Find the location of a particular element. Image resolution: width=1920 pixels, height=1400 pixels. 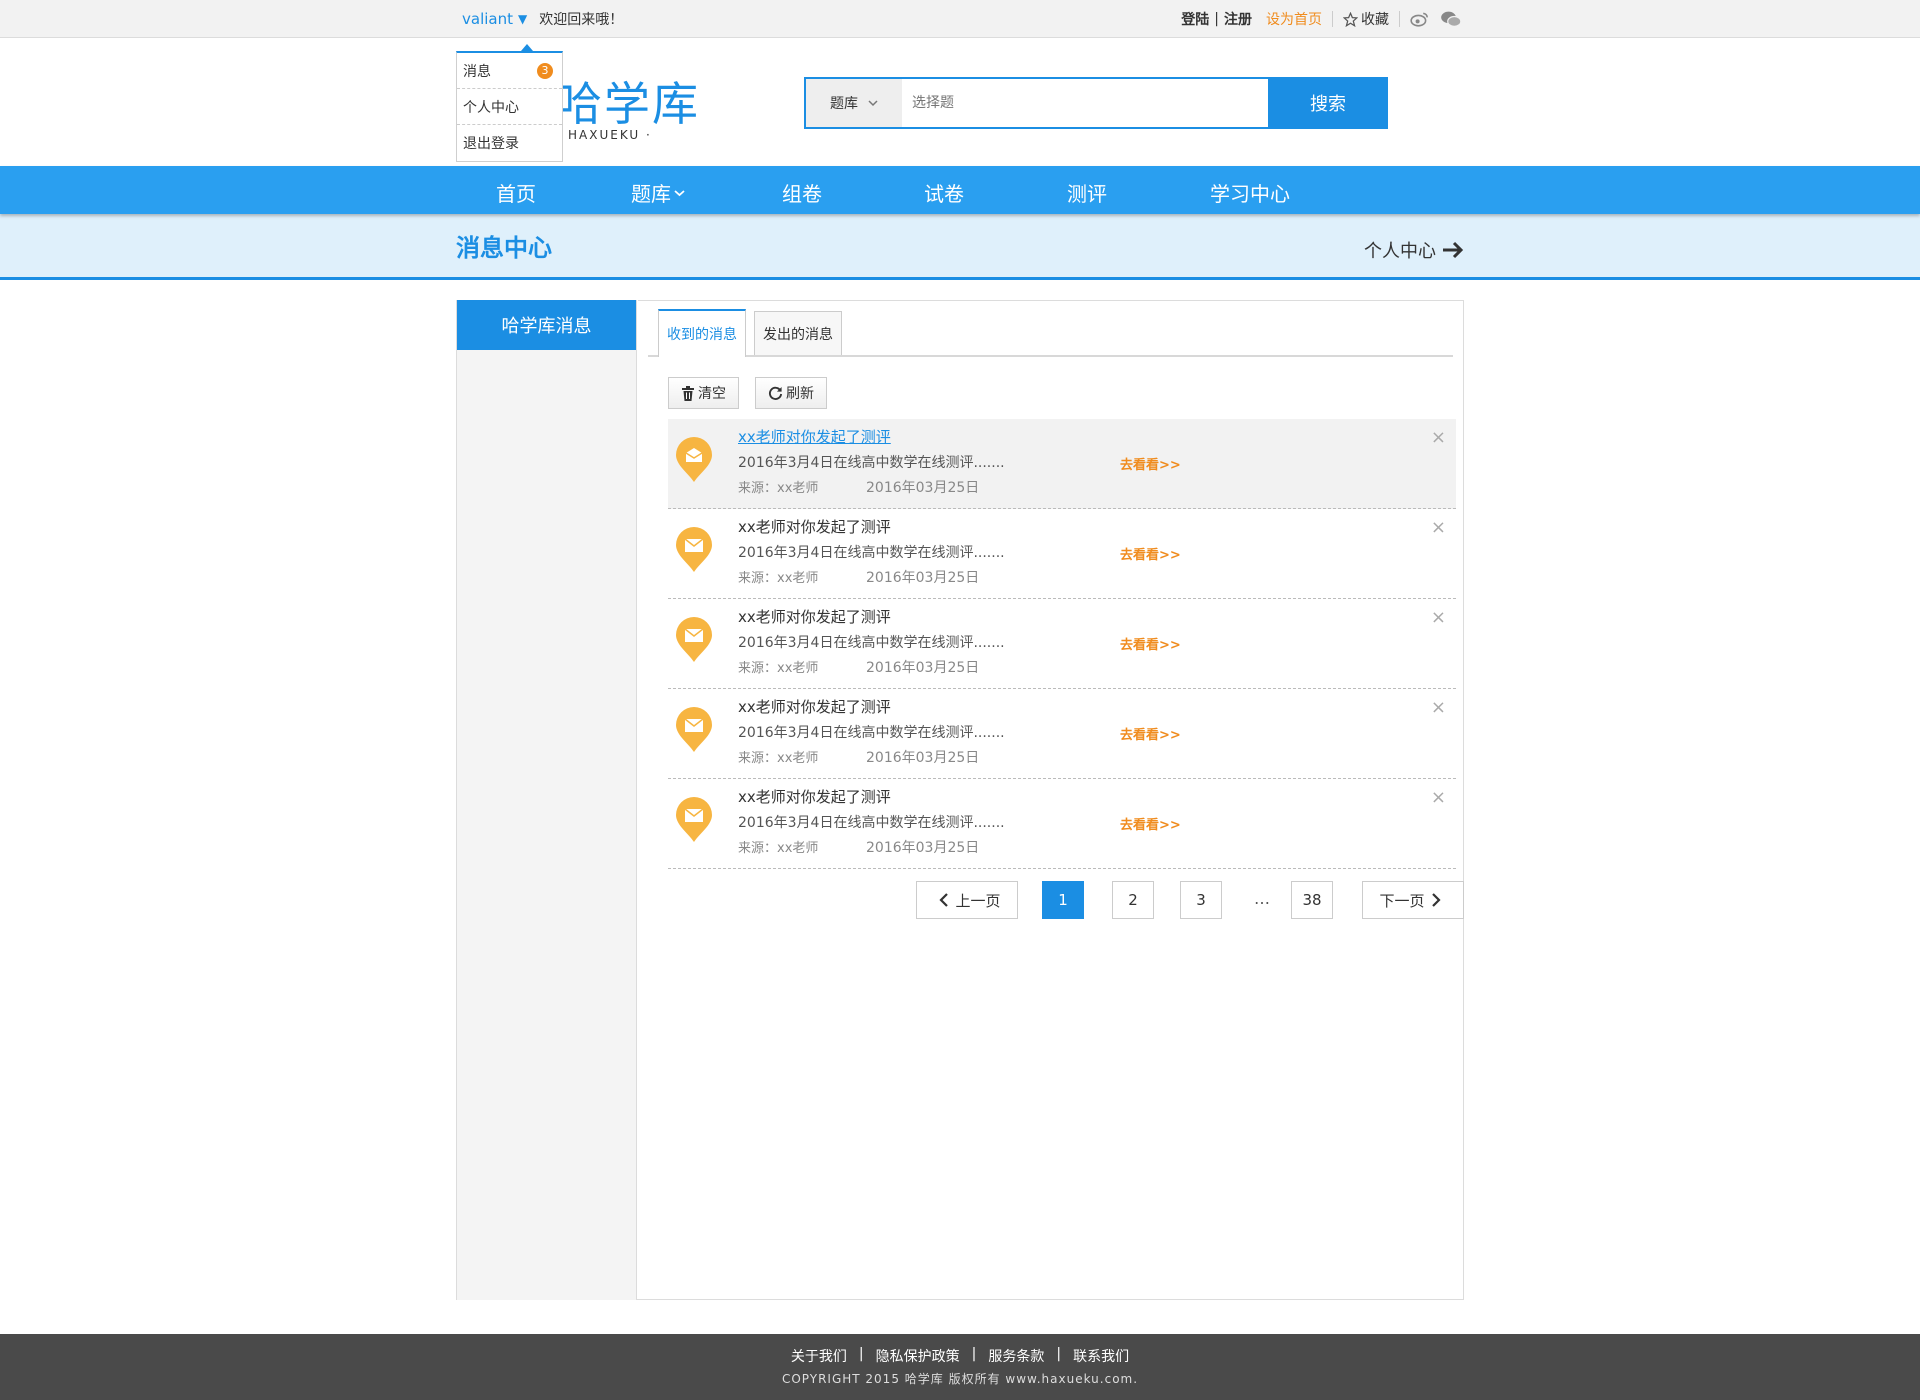

logo-cn: 哈学库 is located at coordinates (628, 104).